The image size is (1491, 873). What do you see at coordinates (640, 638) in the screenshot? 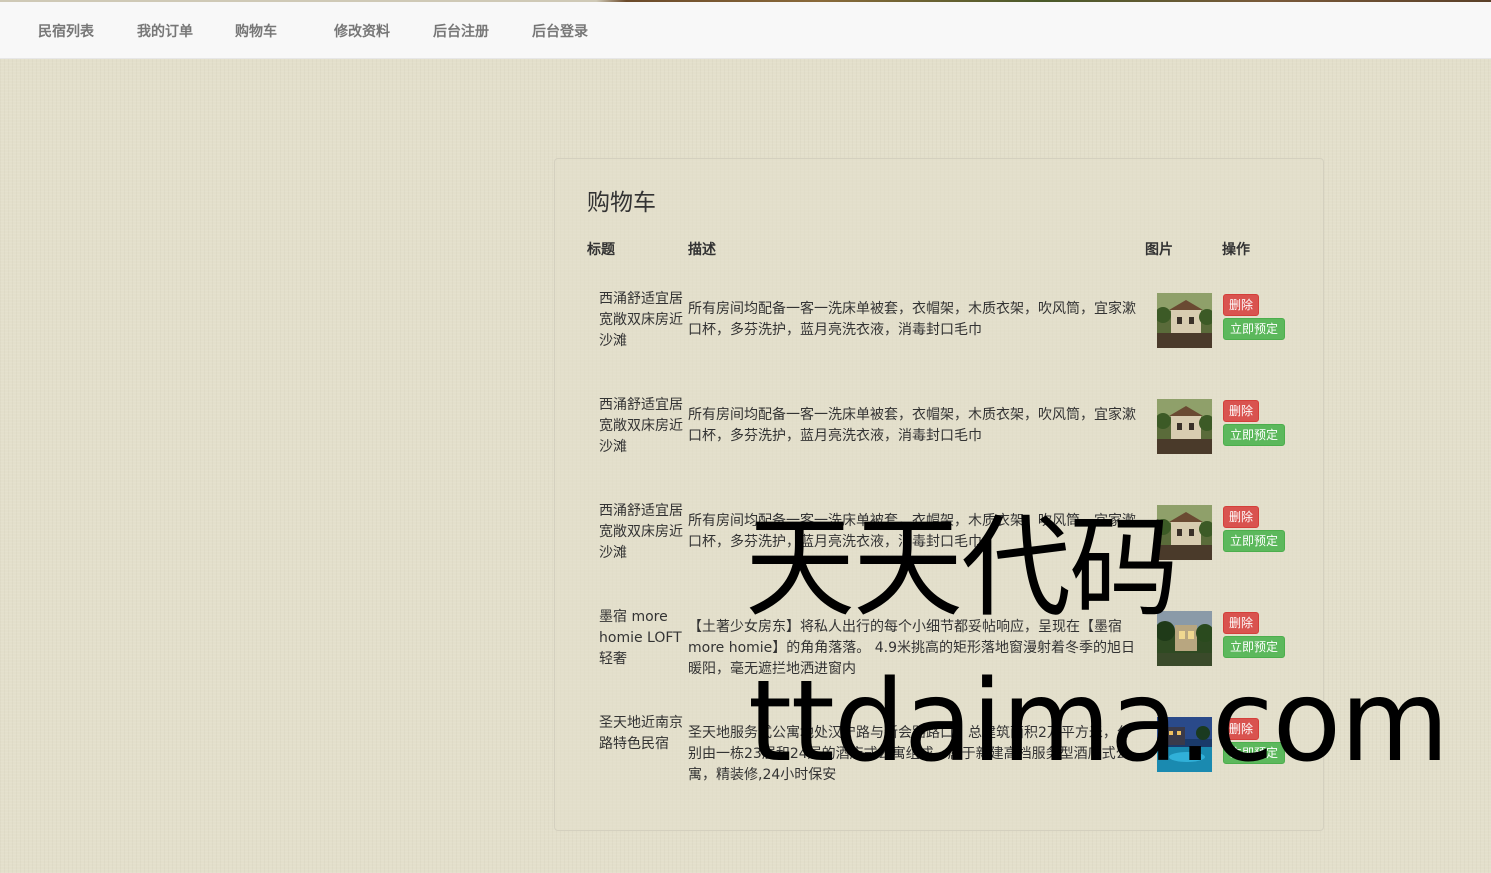
I see `row-title: 墨宿 more homie LOFT 轻奢` at bounding box center [640, 638].